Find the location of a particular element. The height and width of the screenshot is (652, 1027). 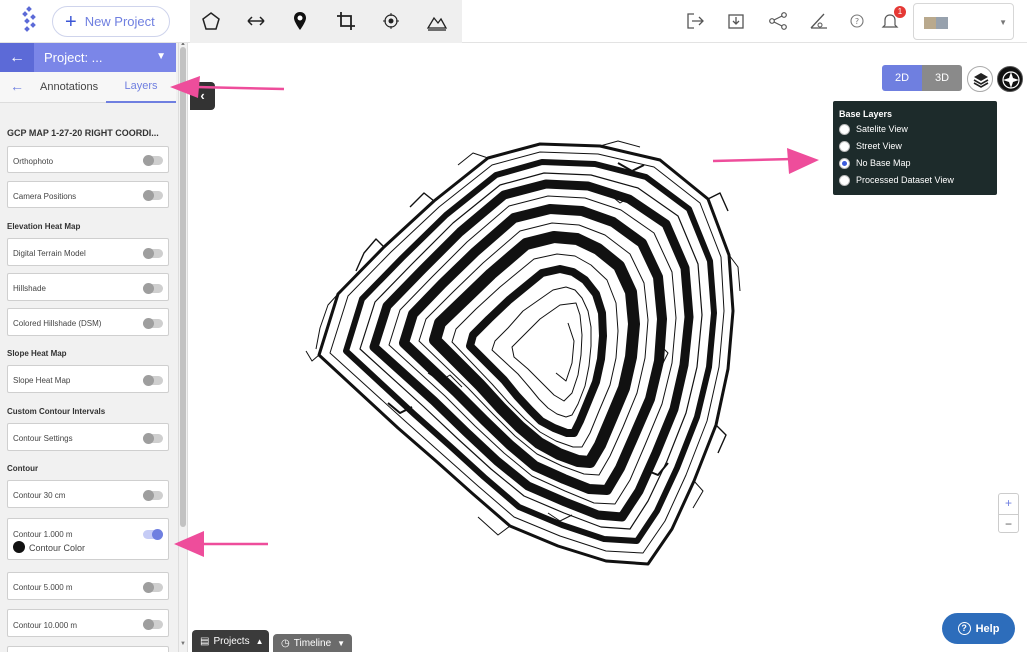

measure-angle-icon is located at coordinates (819, 21).